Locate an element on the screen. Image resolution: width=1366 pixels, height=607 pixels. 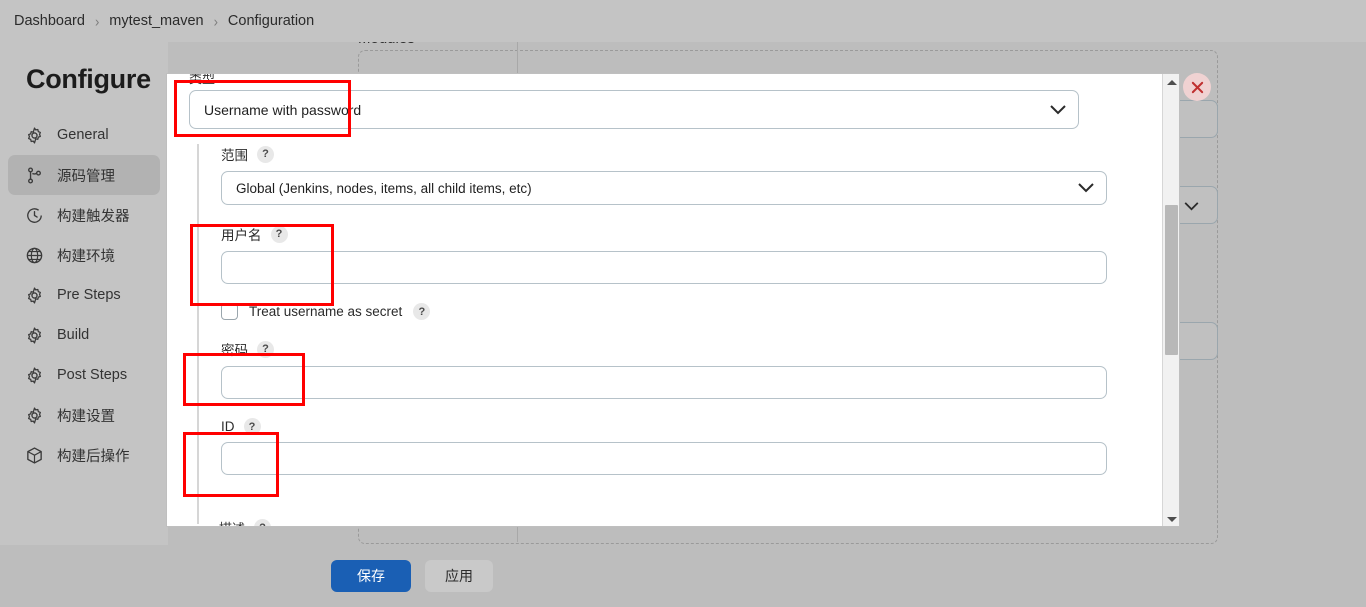
breadcrumb: Dashboard › mytest_maven › Configuration is located at coordinates (683, 21).